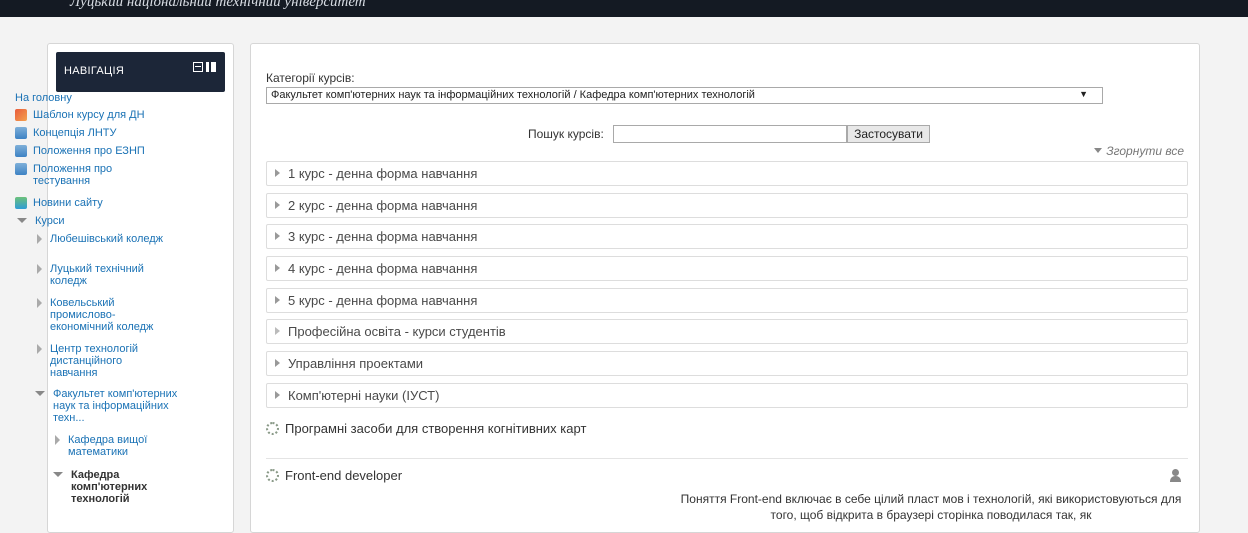 The image size is (1248, 533). I want to click on nav-dept-label: Кафедра вищої математики, so click(108, 446).